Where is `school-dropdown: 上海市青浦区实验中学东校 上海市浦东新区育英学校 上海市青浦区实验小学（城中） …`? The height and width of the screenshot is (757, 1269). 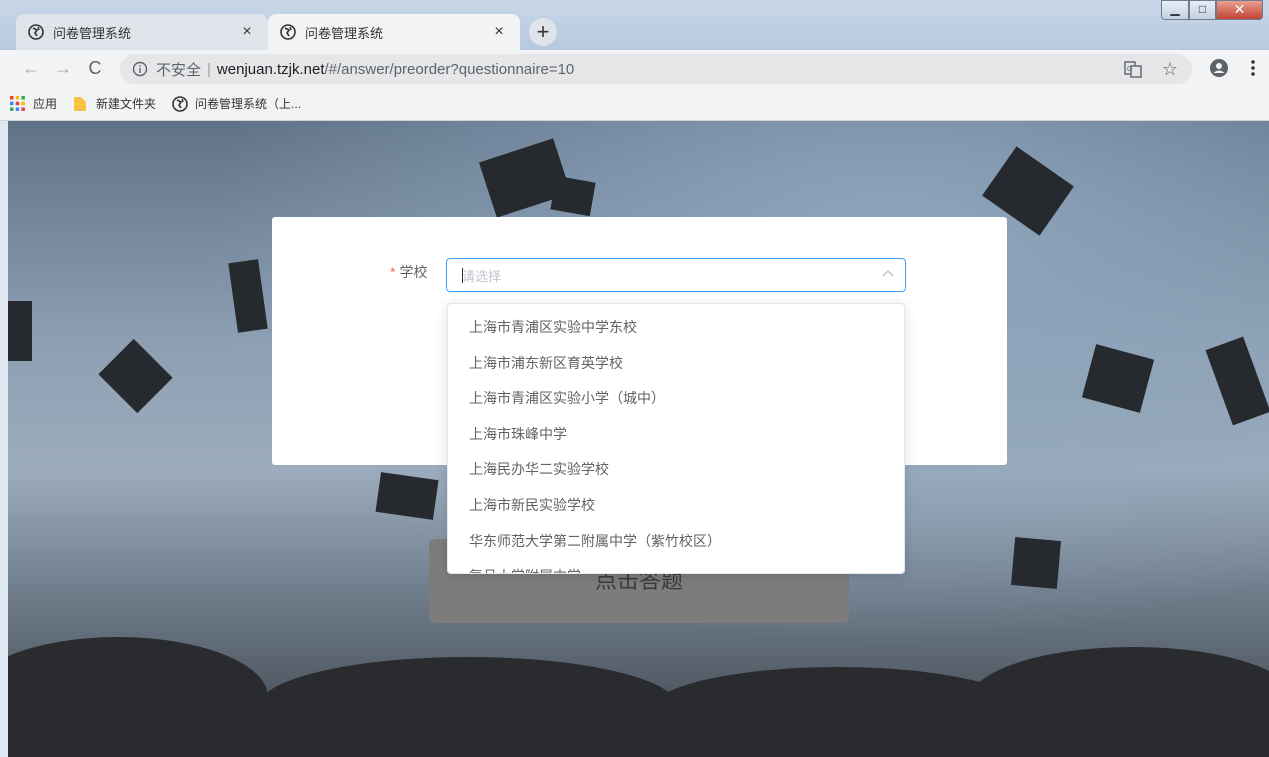 school-dropdown: 上海市青浦区实验中学东校 上海市浦东新区育英学校 上海市青浦区实验小学（城中） … is located at coordinates (676, 438).